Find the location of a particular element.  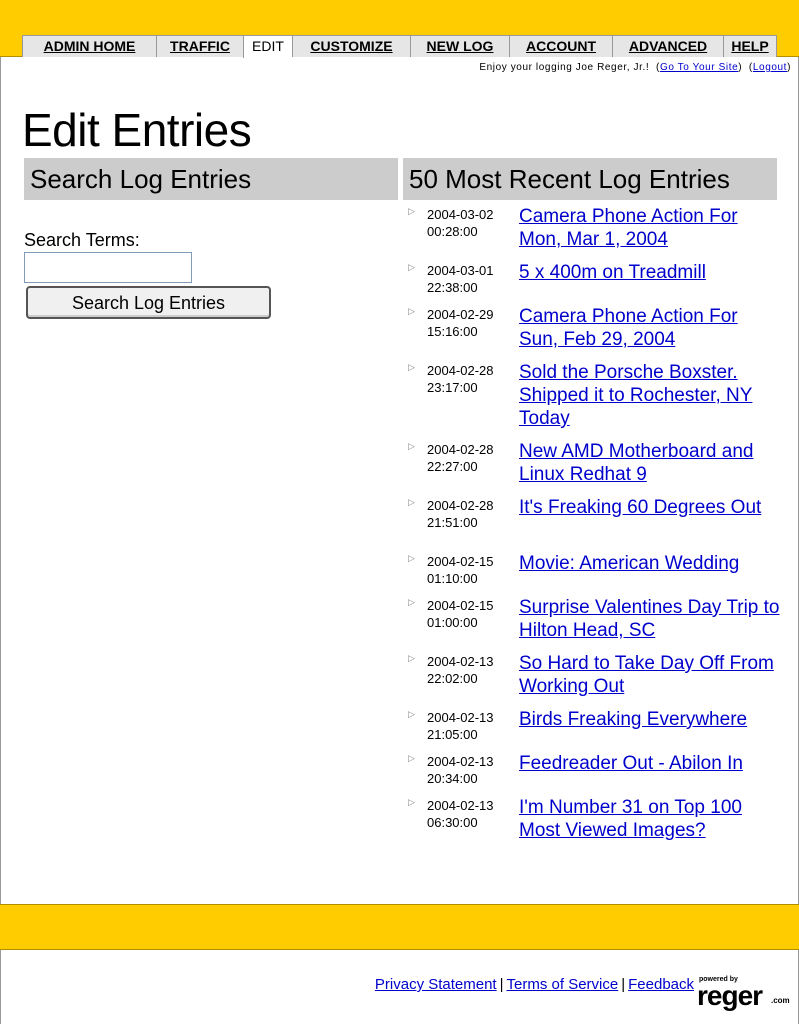

entry-title-link: New AMD Motherboard and Linux Redhat 9 is located at coordinates (653, 468).